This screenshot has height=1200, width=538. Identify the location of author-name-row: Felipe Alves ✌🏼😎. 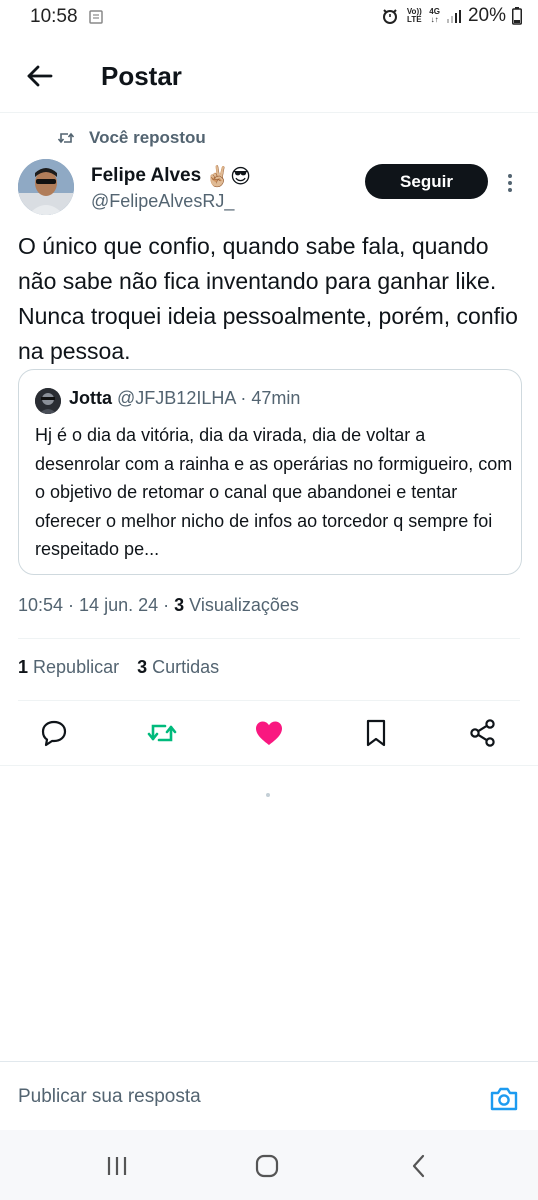
(171, 176).